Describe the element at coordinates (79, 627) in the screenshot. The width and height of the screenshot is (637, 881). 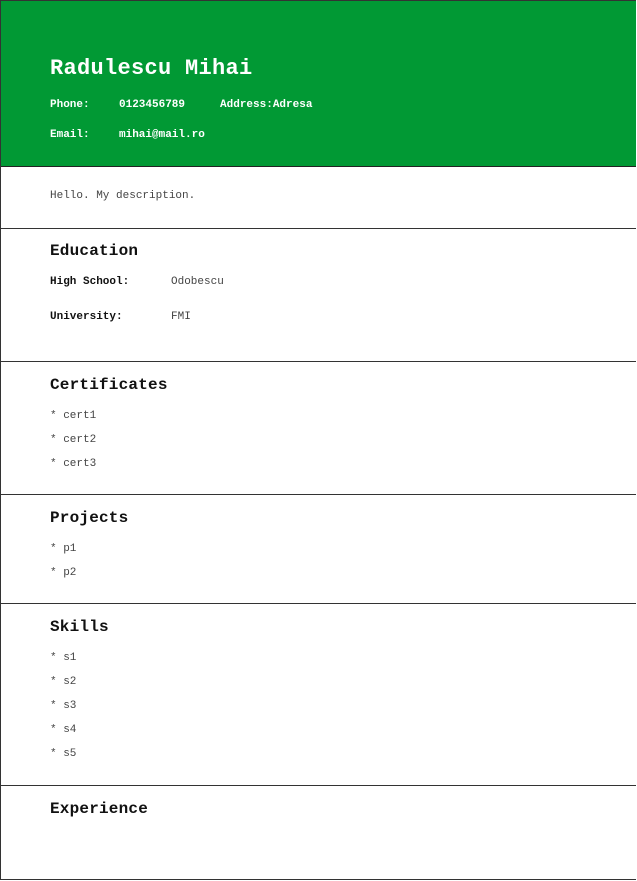
I see `skills-title: Skills` at that location.